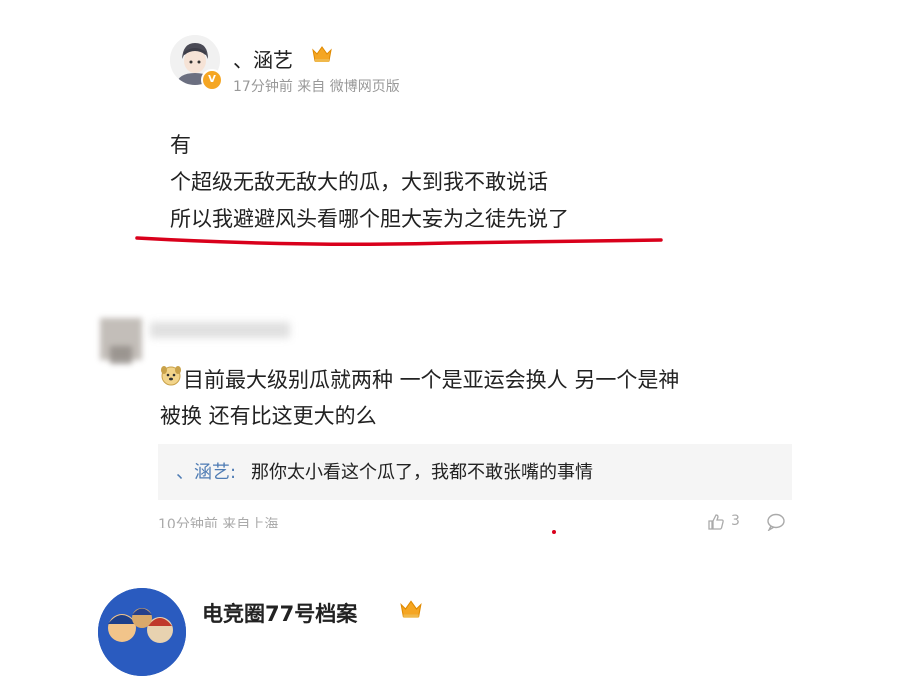 The image size is (905, 676). Describe the element at coordinates (431, 380) in the screenshot. I see `comment-text: 目前最大级别瓜就两种 一个是亚运会换人 另一个是神` at that location.